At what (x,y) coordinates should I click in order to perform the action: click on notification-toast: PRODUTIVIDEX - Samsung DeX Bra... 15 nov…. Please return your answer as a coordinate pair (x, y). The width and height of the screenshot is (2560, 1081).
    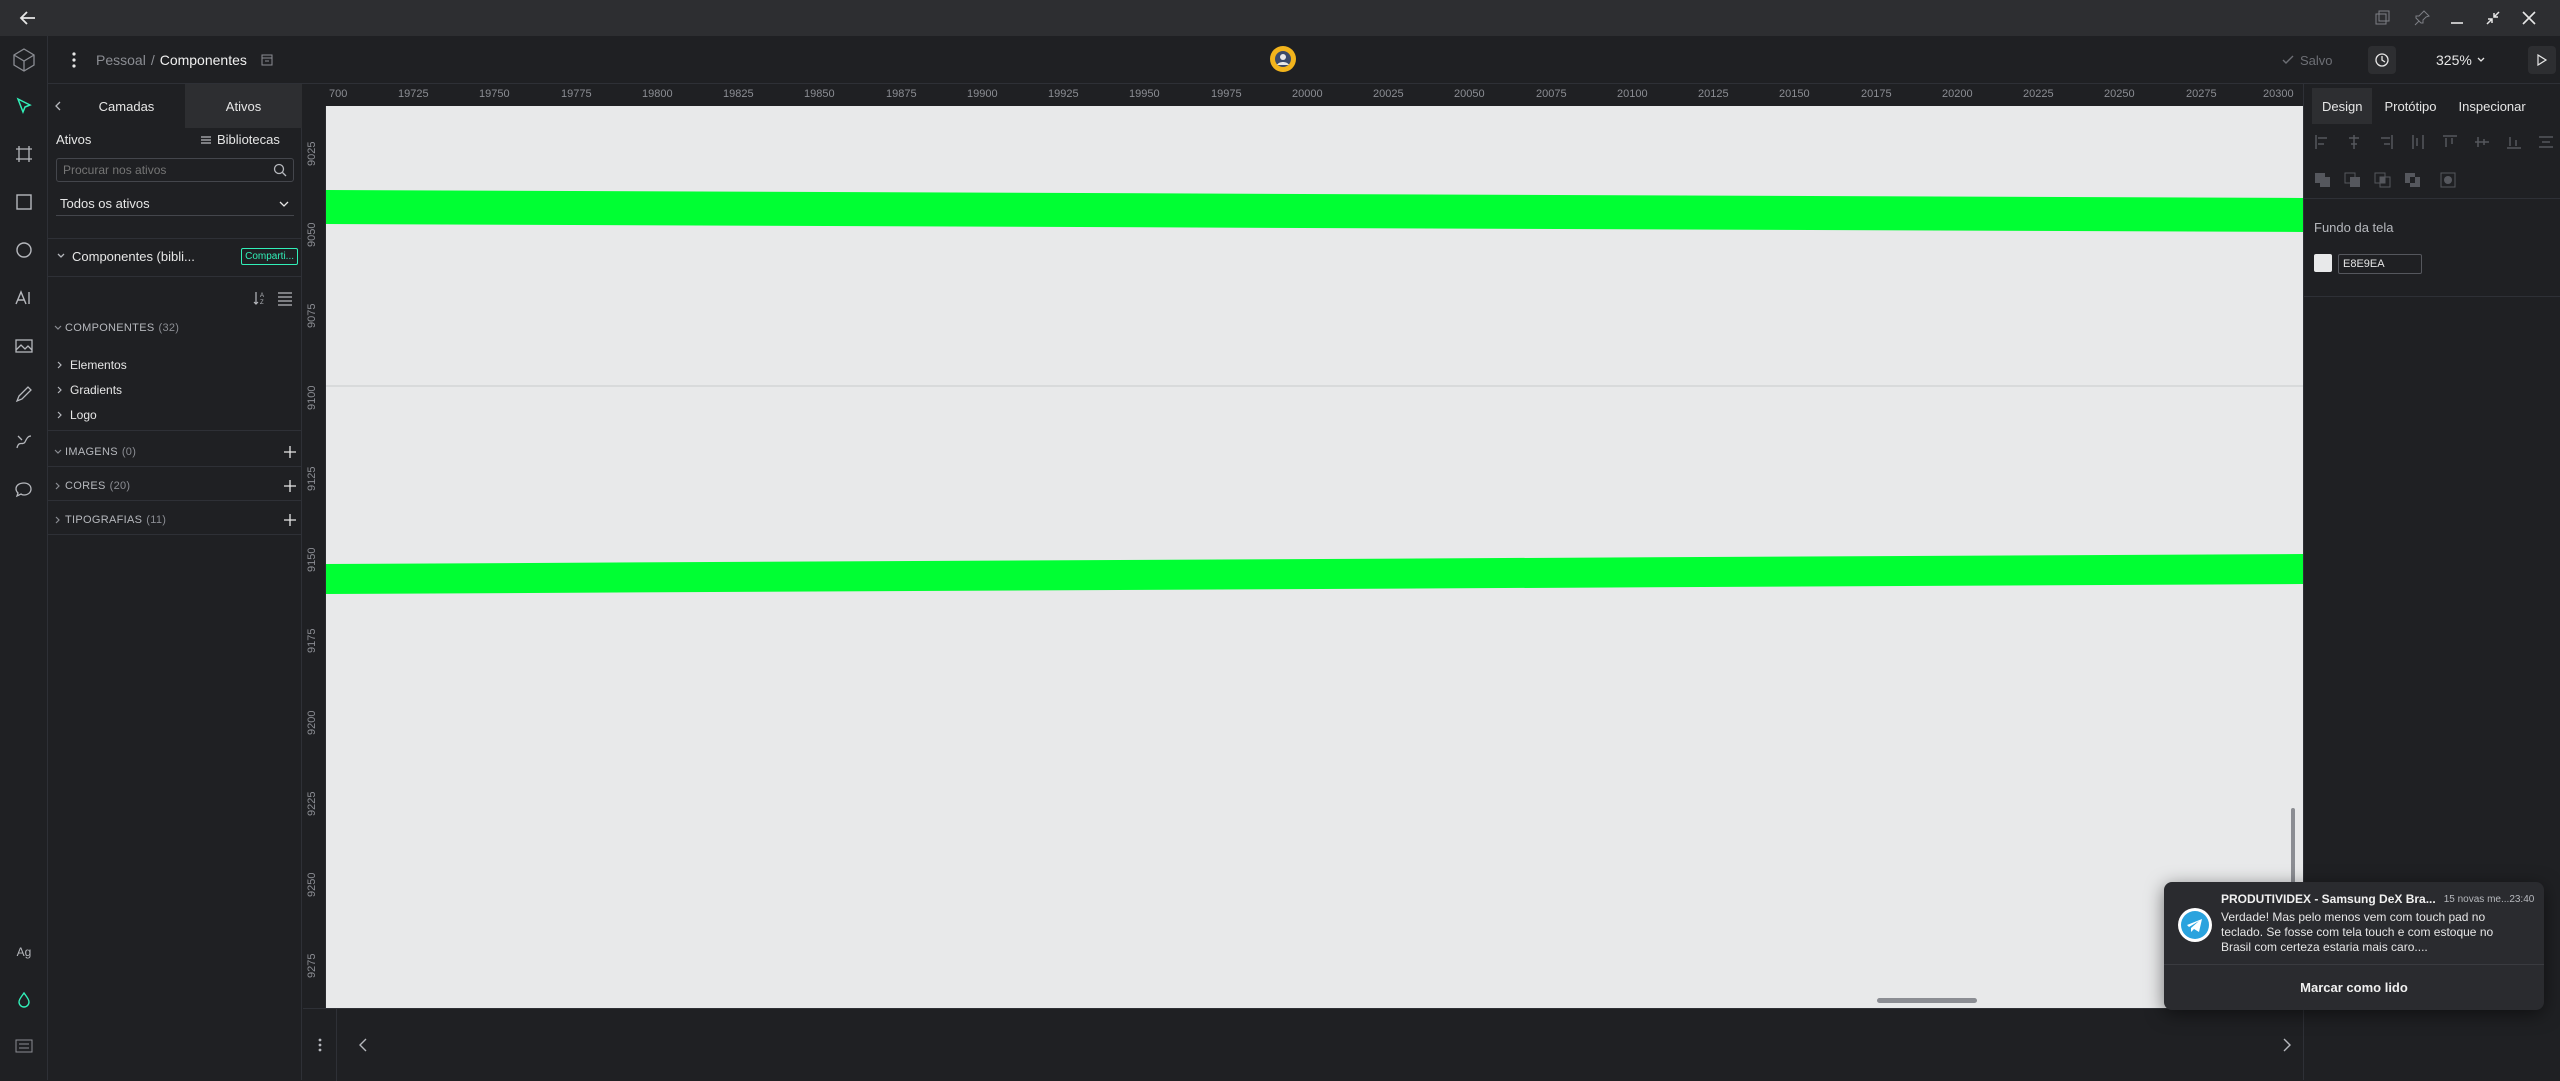
    Looking at the image, I should click on (2354, 946).